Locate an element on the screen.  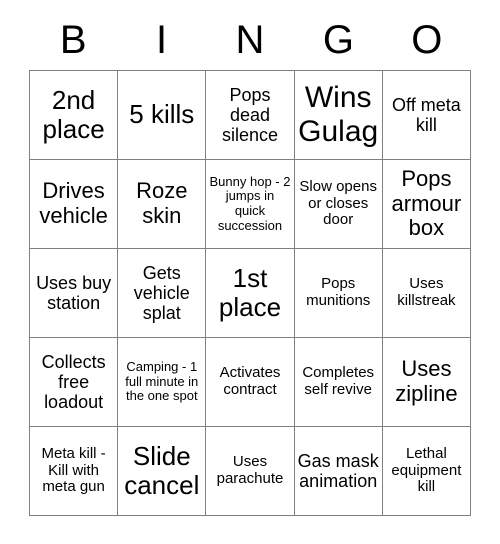
bingo-header-letter-n: N is located at coordinates (250, 40).